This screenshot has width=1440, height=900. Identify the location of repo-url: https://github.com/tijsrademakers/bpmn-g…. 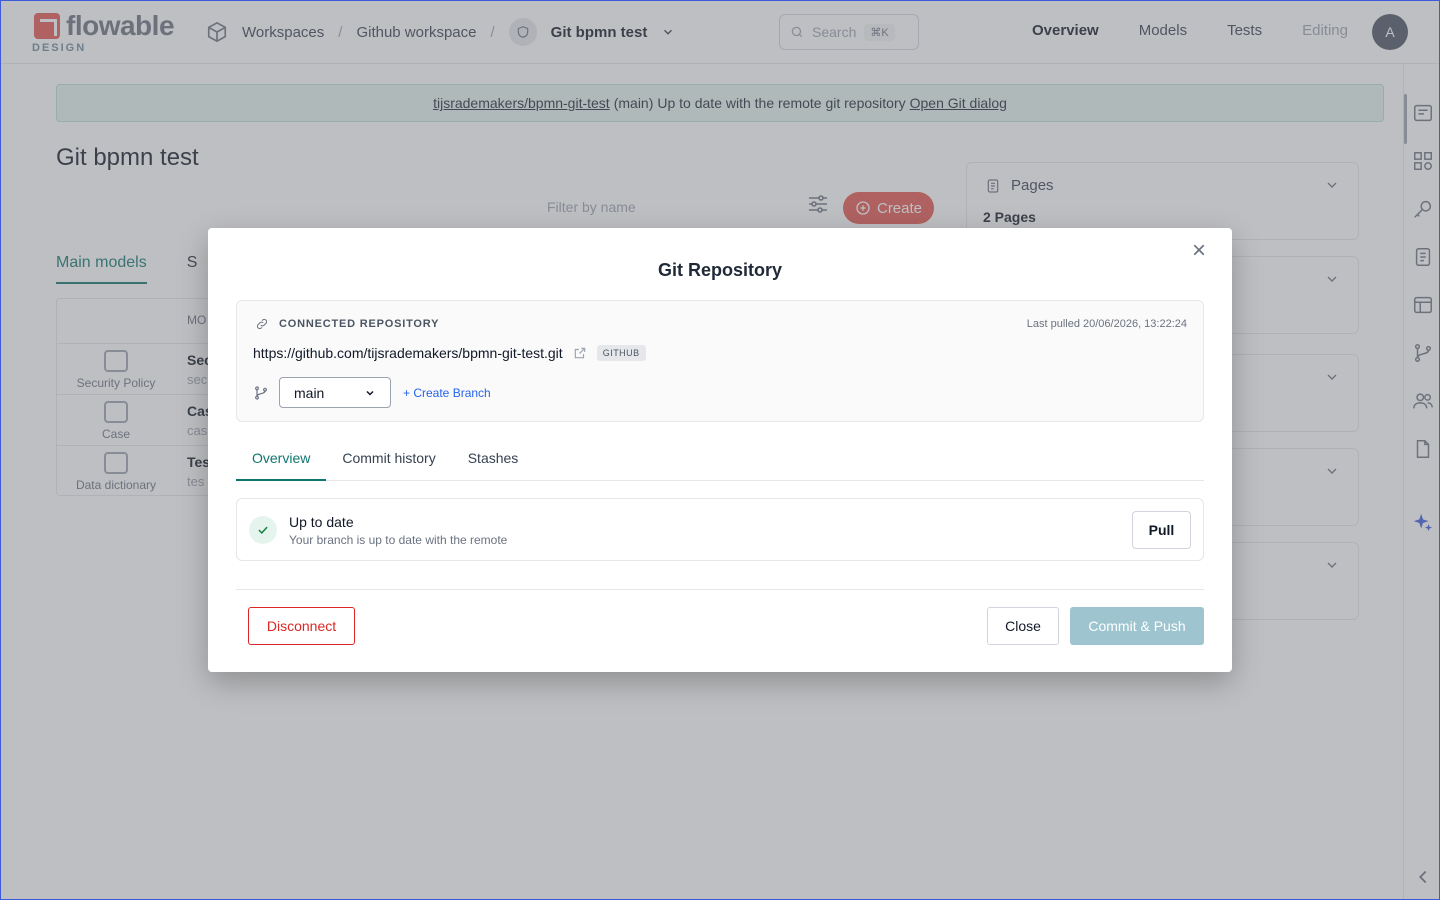
(408, 353).